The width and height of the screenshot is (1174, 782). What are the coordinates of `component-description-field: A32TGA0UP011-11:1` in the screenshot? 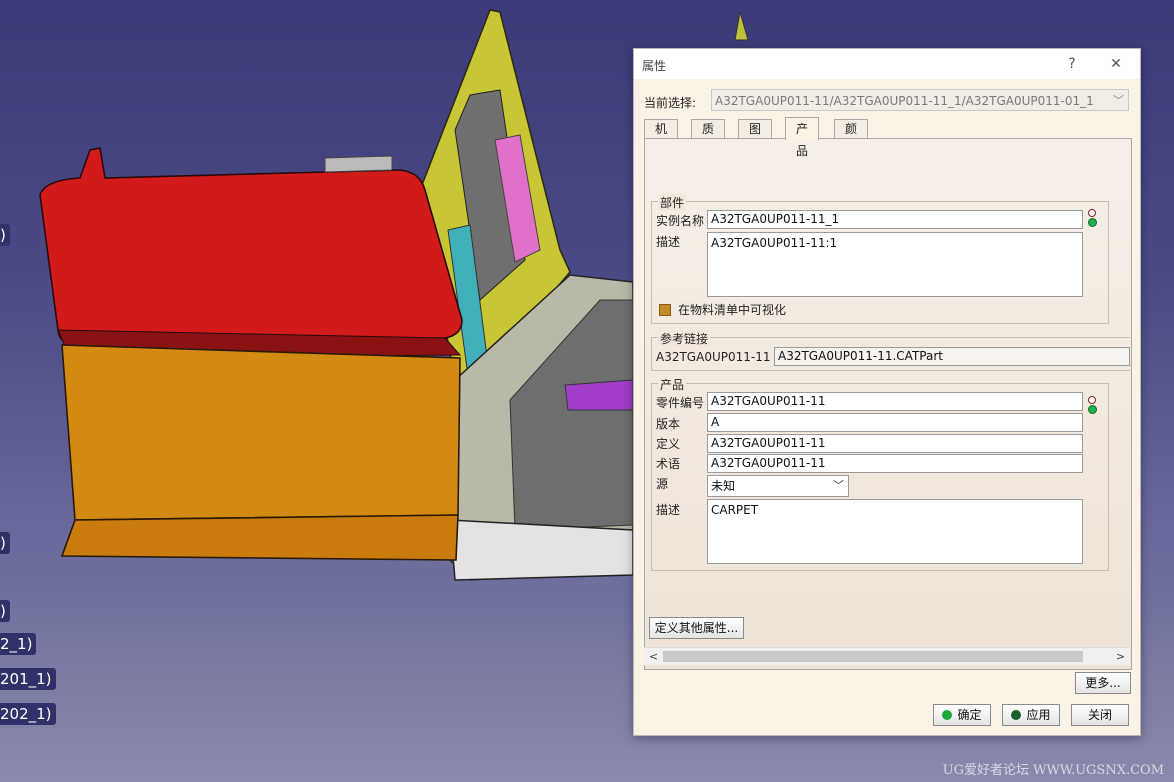 It's located at (895, 264).